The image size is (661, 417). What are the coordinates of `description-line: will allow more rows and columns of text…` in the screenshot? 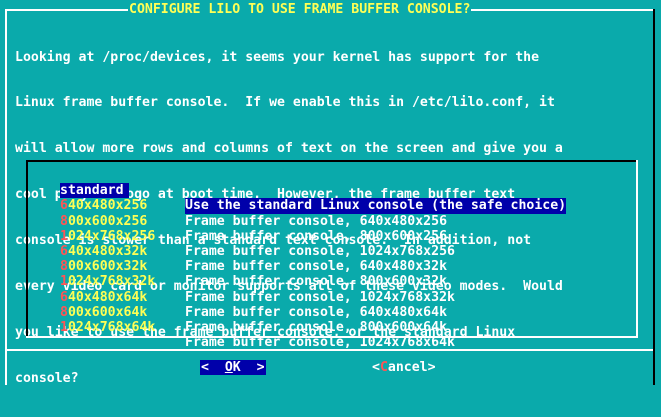 It's located at (289, 149).